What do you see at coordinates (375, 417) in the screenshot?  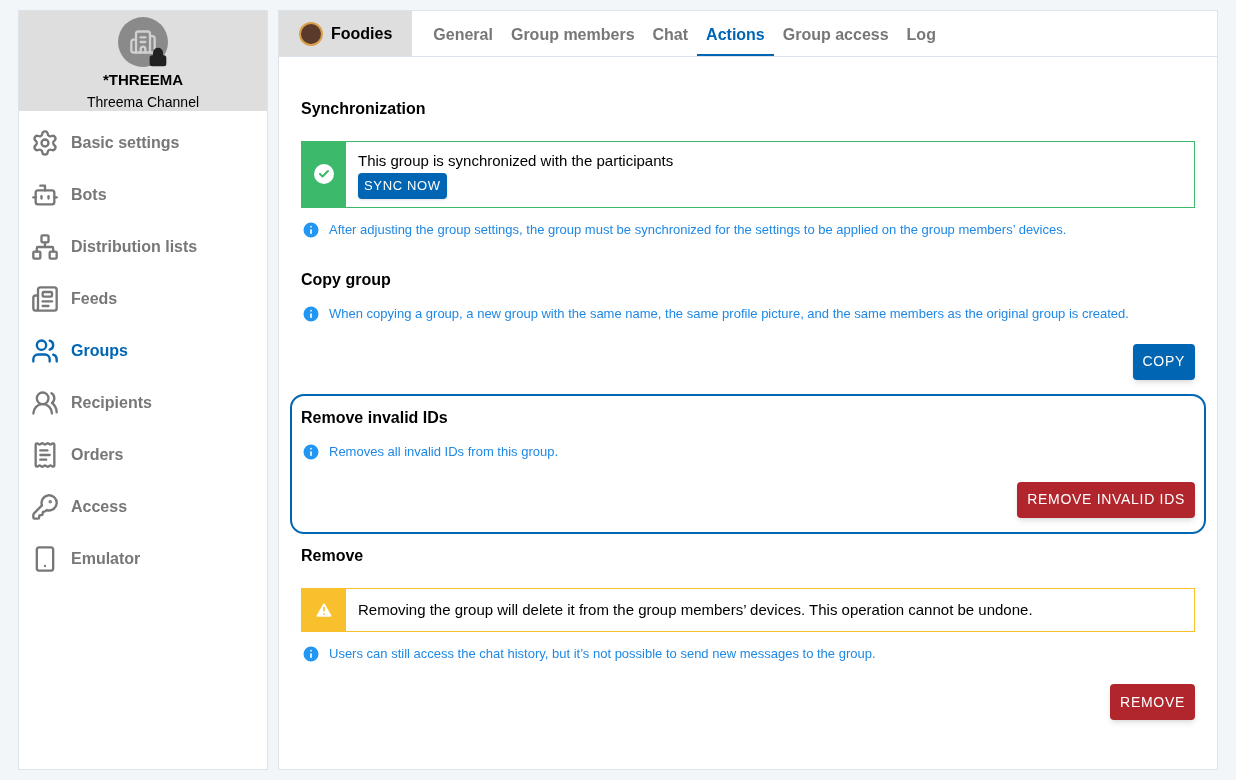 I see `section-title: Remove invalid IDs` at bounding box center [375, 417].